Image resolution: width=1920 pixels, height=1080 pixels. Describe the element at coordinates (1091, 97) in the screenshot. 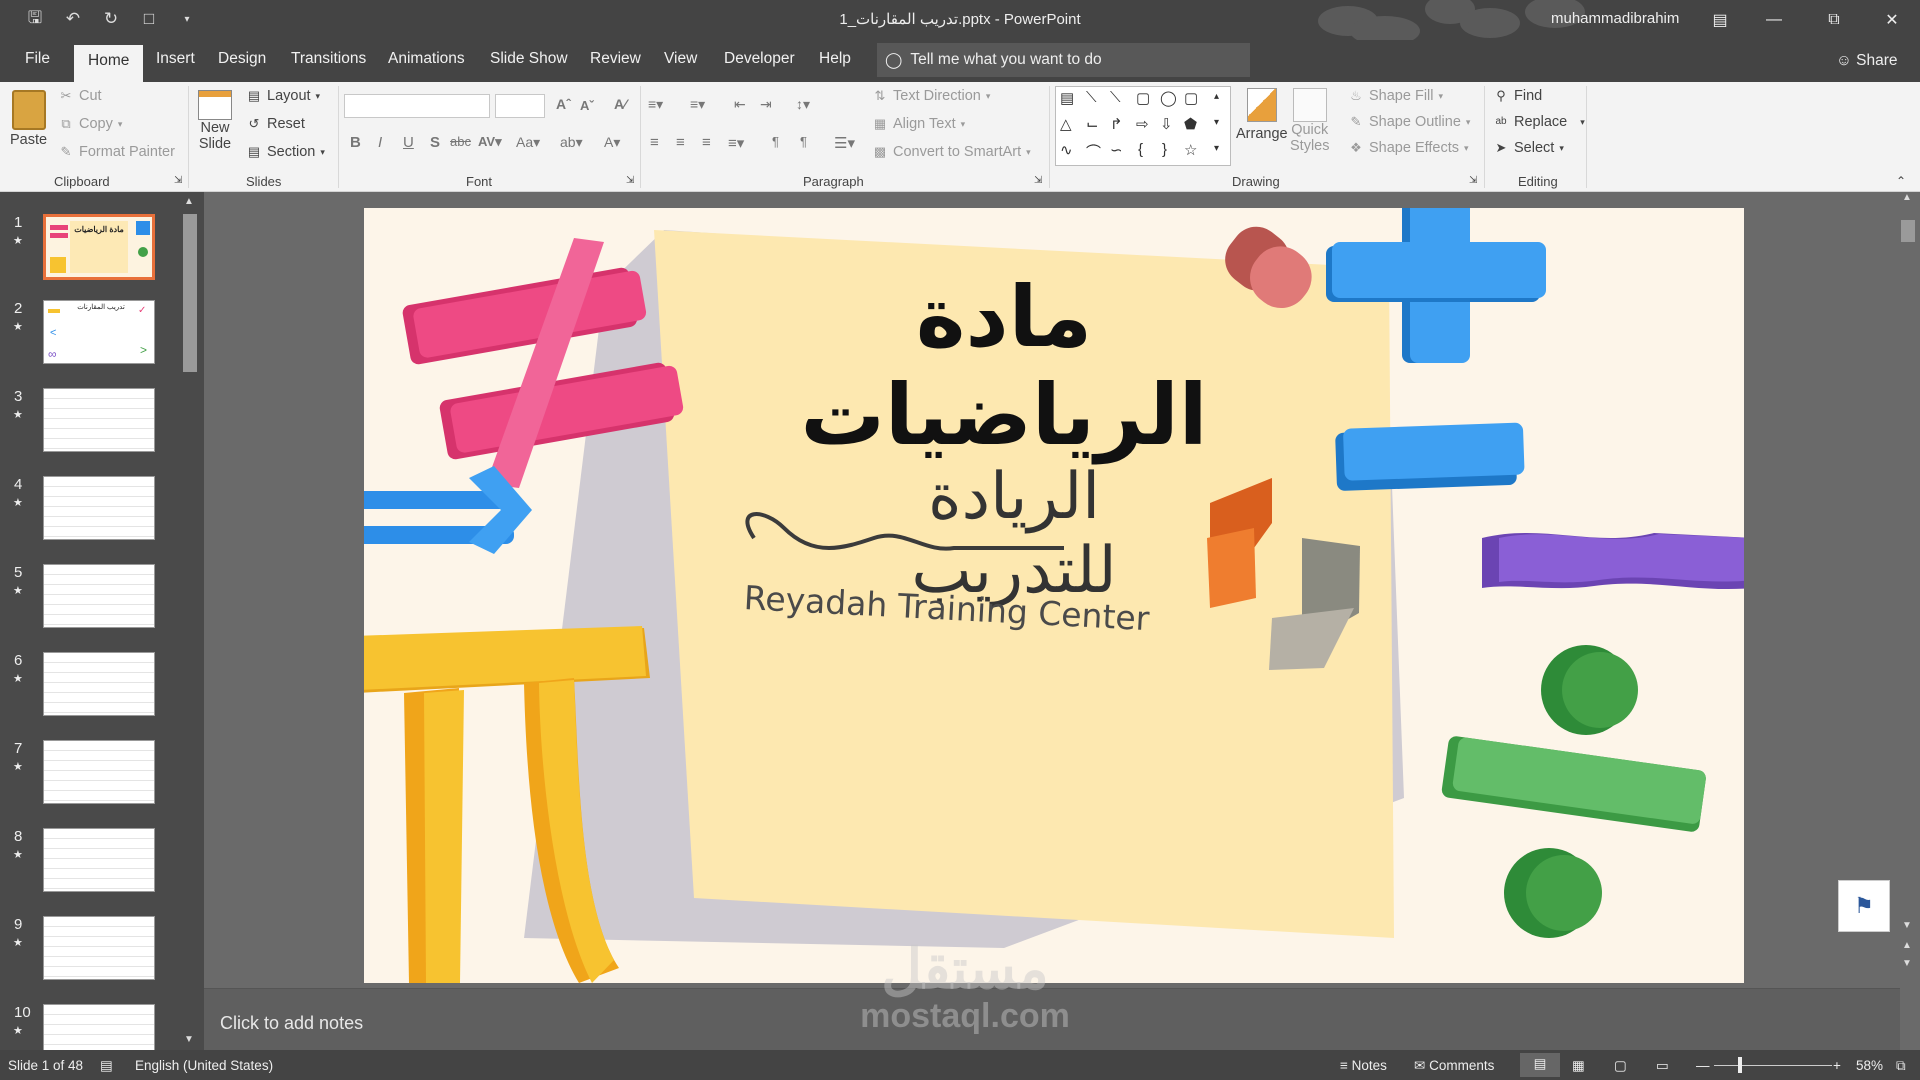

I see `line-shape-icon: ⟍` at that location.